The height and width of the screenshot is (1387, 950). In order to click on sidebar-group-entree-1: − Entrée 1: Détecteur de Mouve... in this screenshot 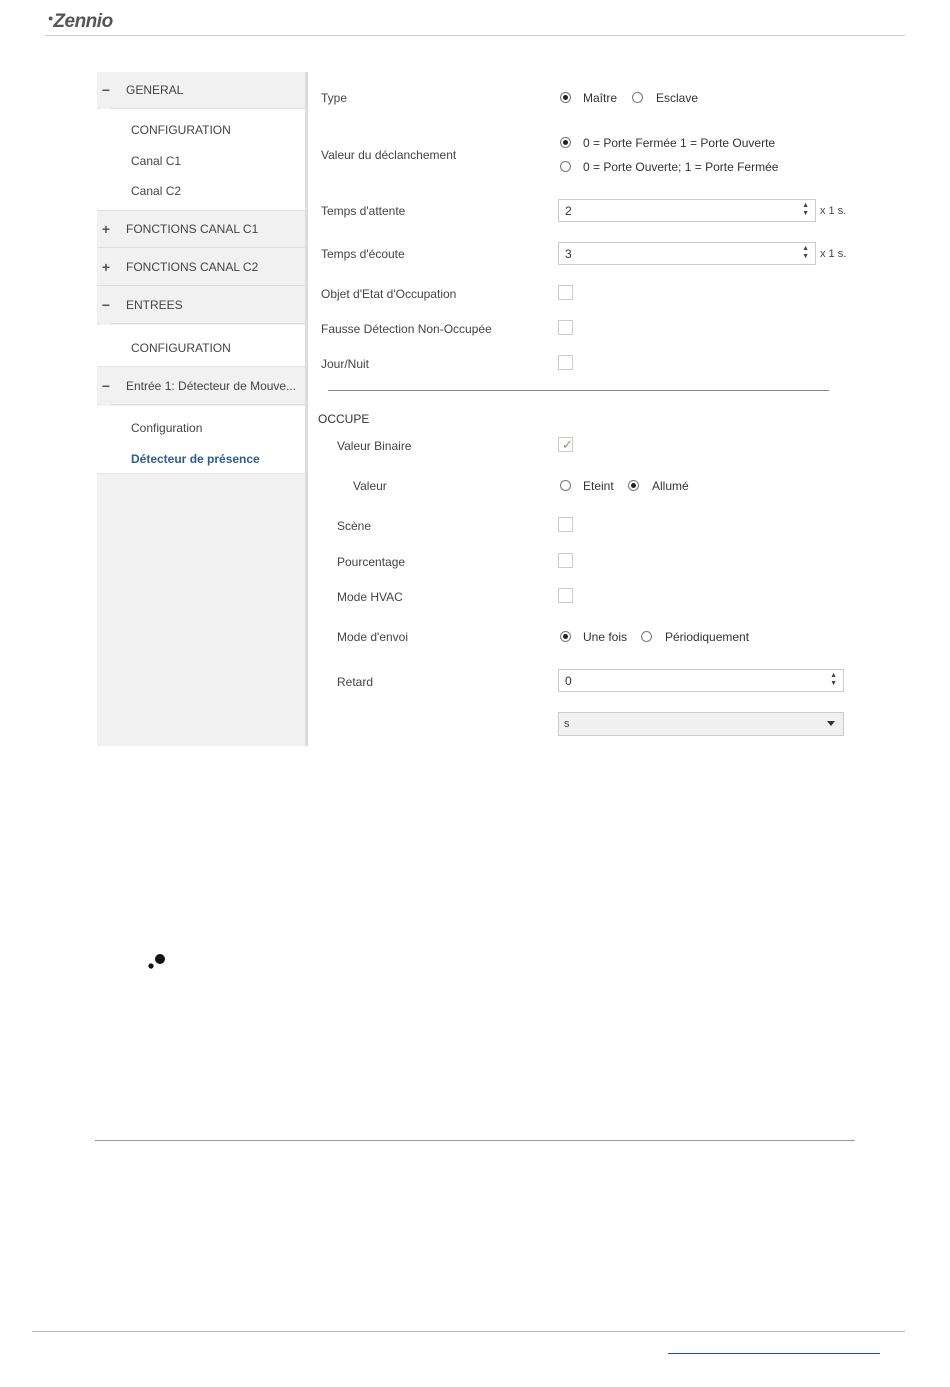, I will do `click(201, 389)`.